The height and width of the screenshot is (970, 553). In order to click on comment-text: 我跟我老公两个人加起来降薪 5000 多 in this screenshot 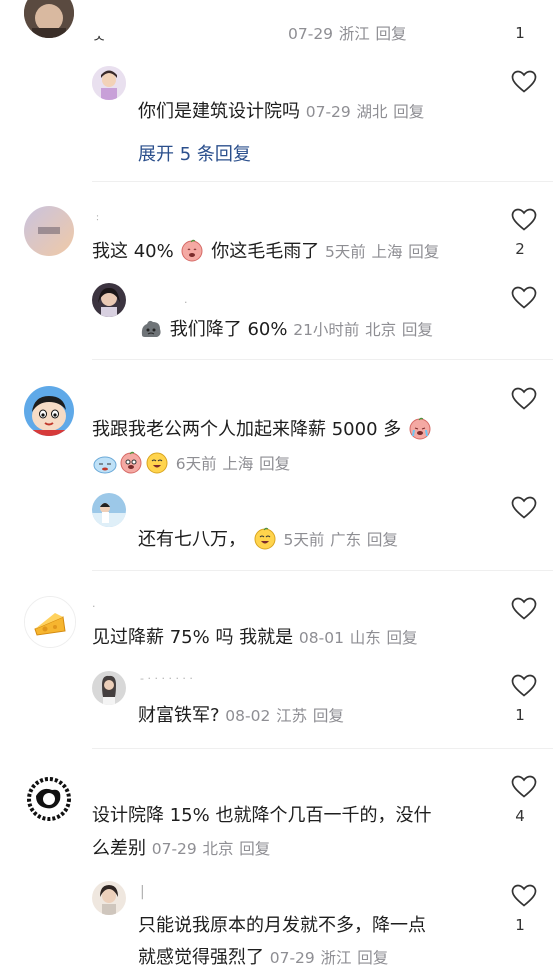, I will do `click(262, 429)`.